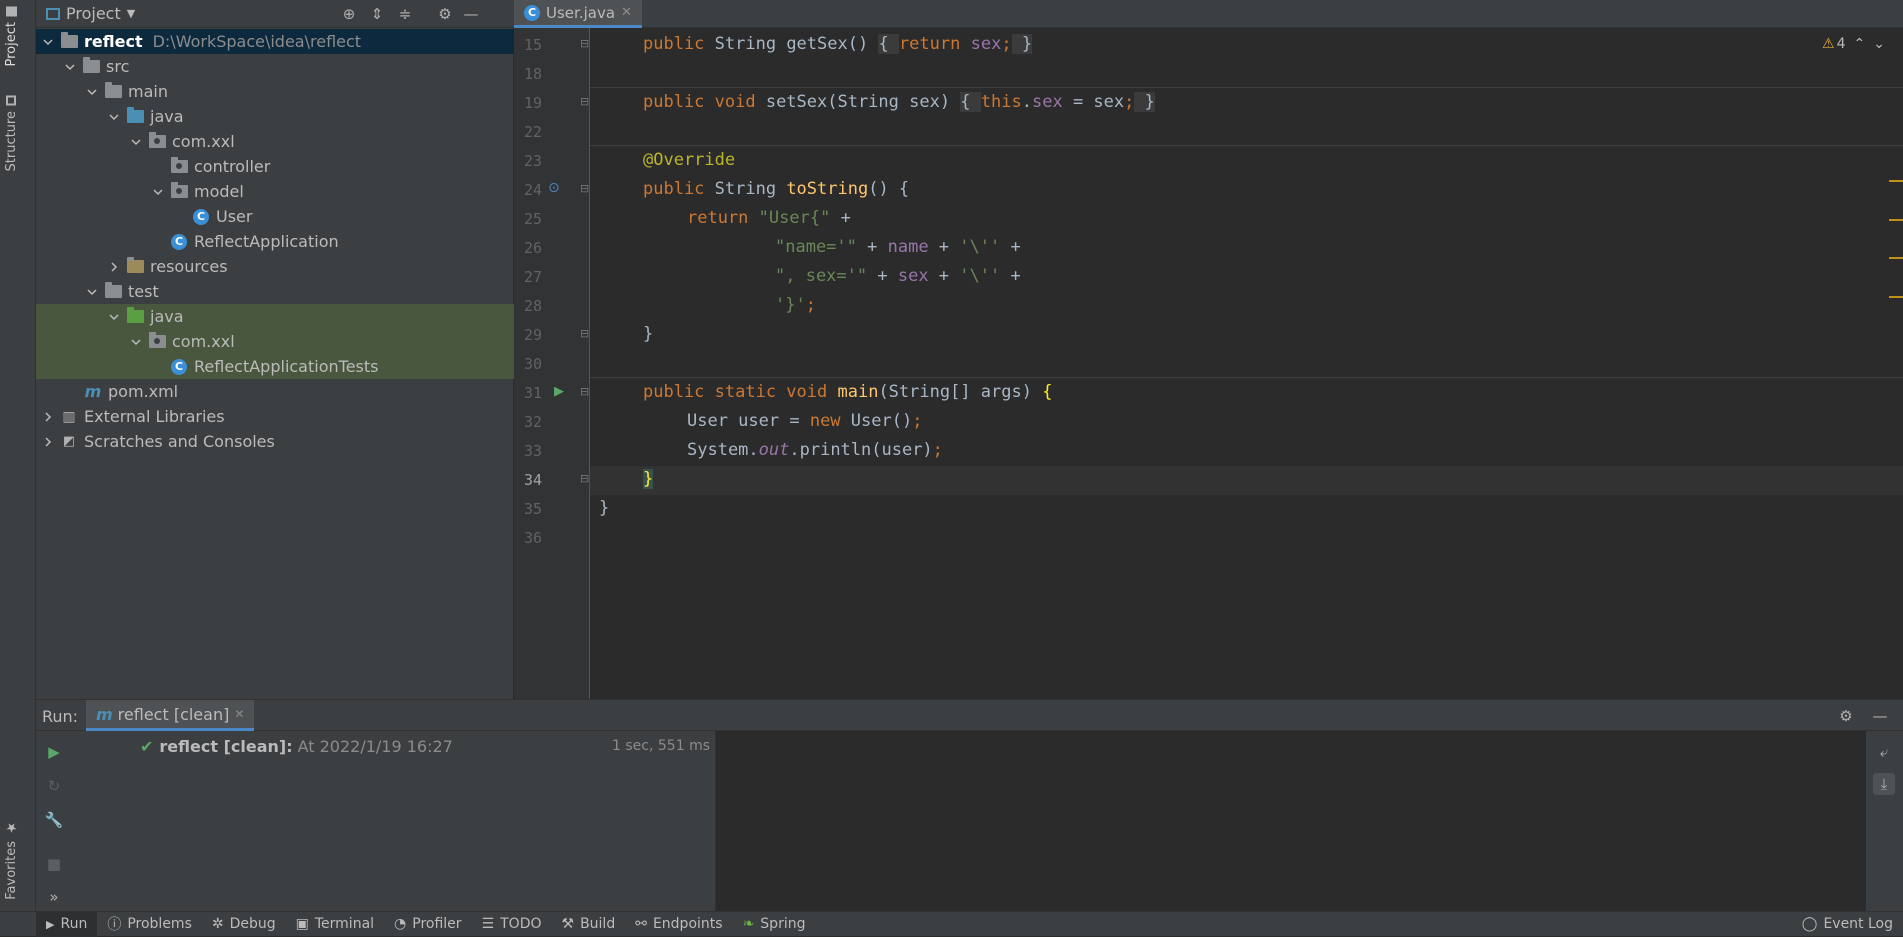 The image size is (1903, 937). What do you see at coordinates (275, 116) in the screenshot?
I see `tree-item-java: java` at bounding box center [275, 116].